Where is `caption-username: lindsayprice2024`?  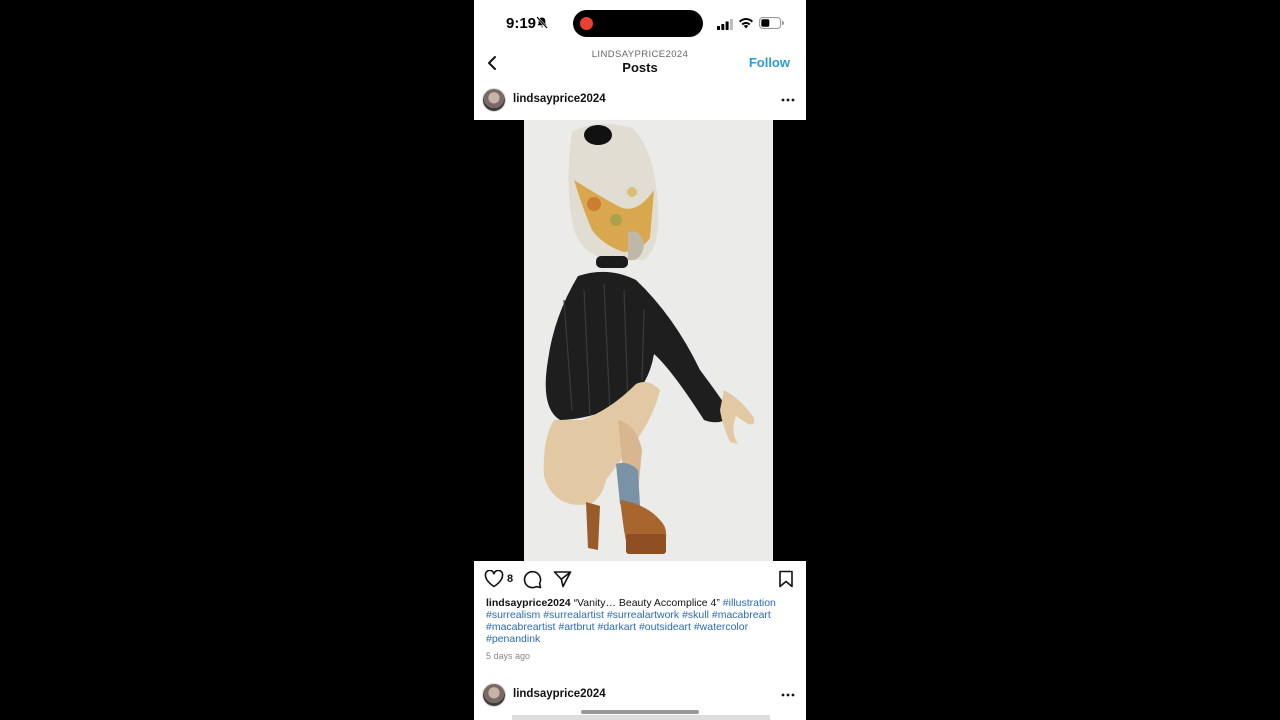
caption-username: lindsayprice2024 is located at coordinates (528, 603).